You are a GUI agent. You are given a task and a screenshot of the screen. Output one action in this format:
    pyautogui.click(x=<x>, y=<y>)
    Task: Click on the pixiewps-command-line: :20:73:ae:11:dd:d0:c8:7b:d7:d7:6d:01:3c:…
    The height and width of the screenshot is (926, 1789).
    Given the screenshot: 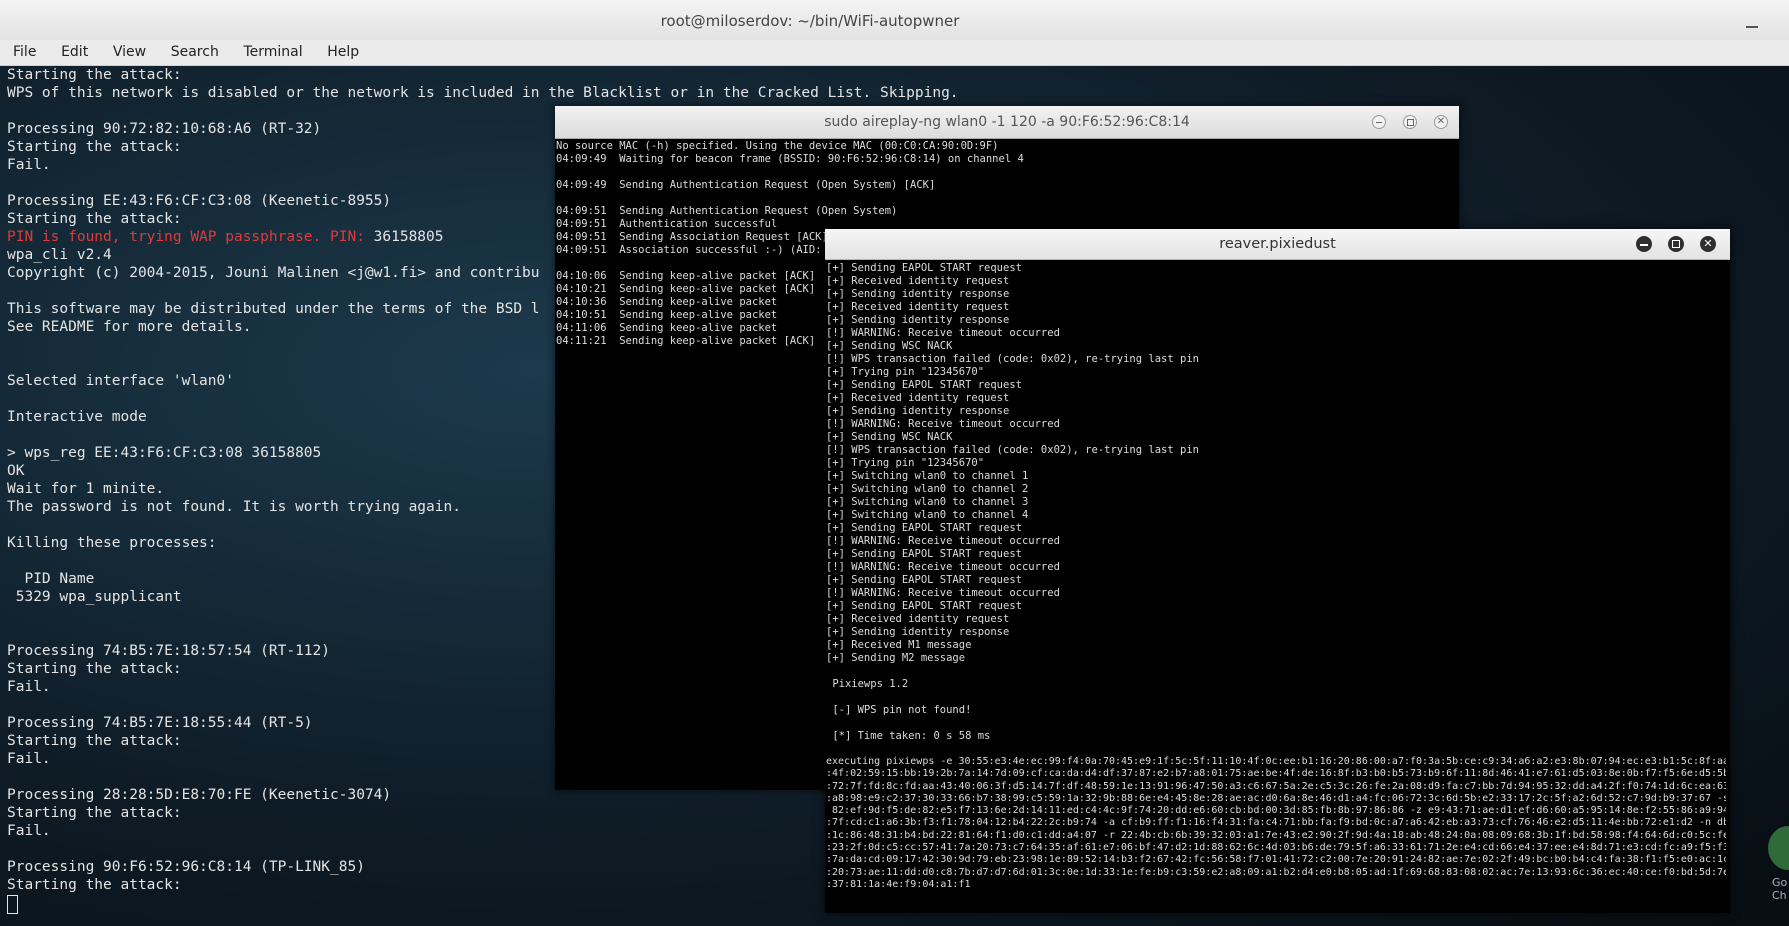 What is the action you would take?
    pyautogui.click(x=1276, y=872)
    